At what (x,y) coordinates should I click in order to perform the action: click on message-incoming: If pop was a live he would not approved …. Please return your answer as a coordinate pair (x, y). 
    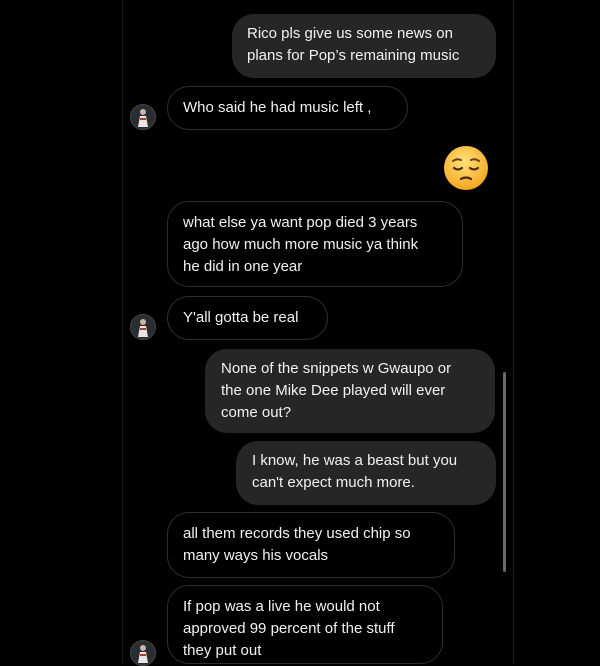
    Looking at the image, I should click on (305, 624).